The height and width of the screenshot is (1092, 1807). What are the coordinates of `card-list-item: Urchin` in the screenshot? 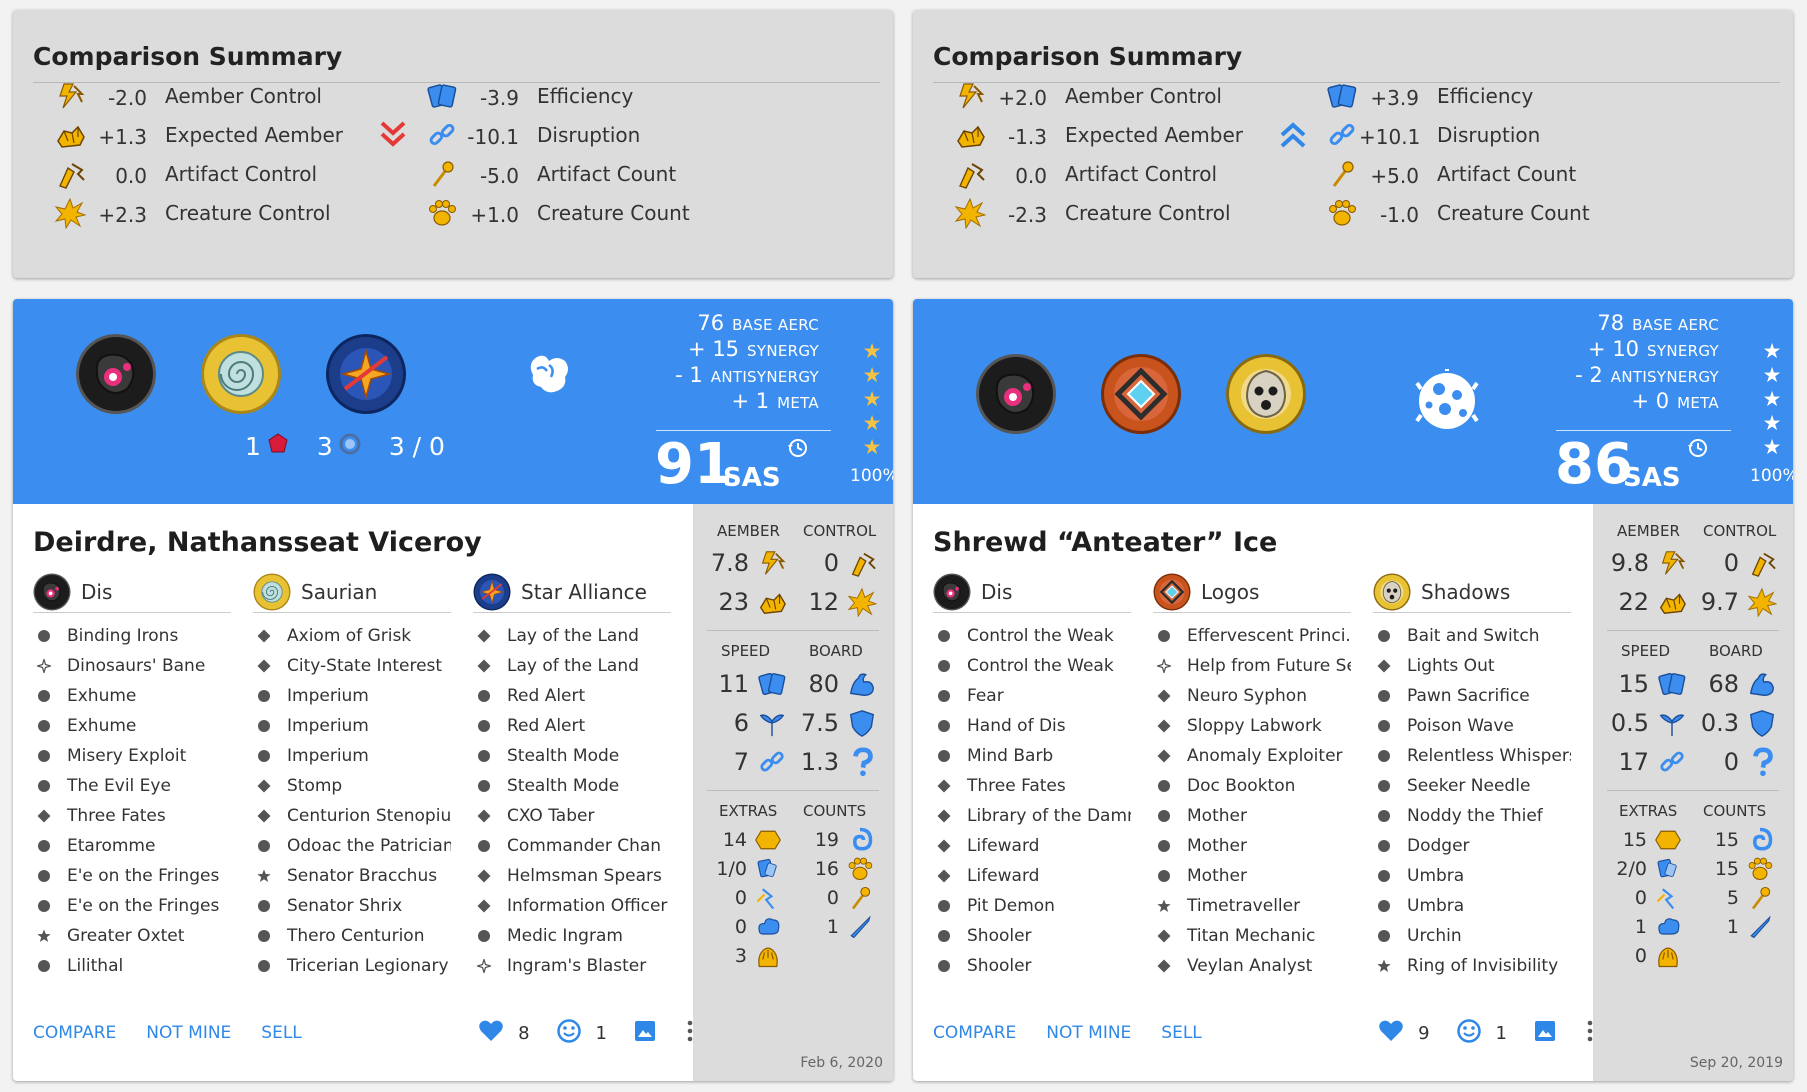 It's located at (1472, 936).